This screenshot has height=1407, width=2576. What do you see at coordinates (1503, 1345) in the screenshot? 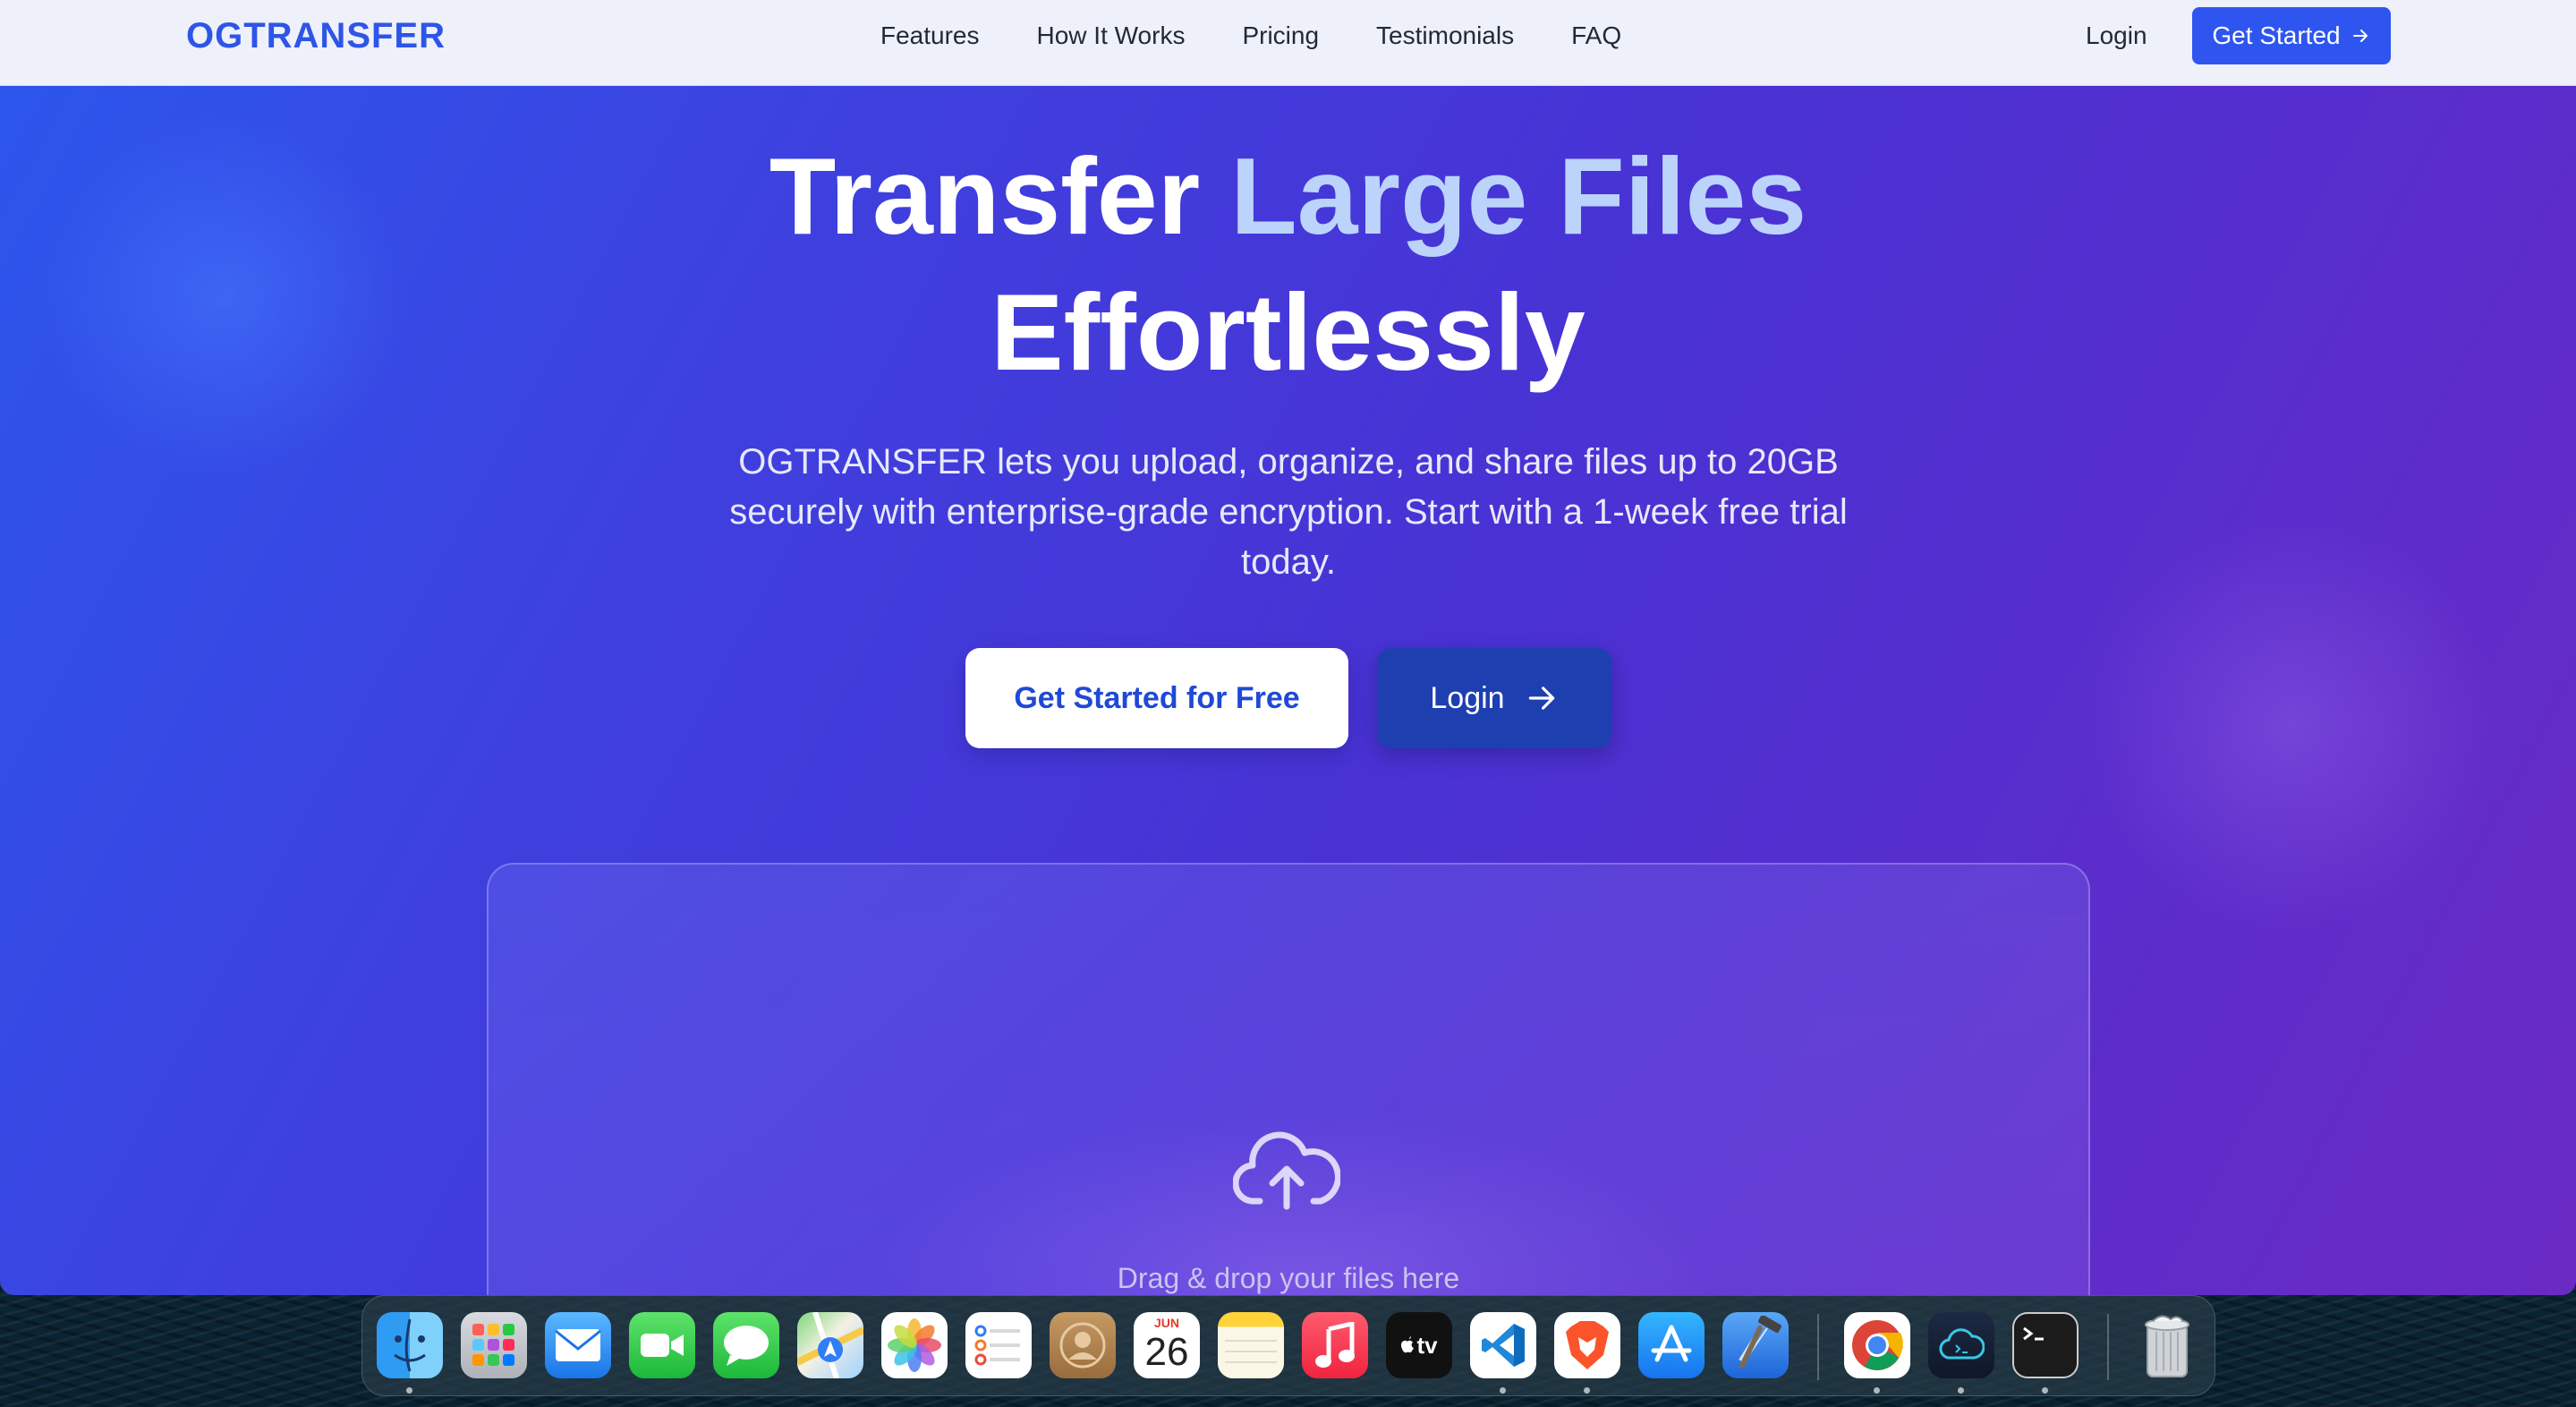
I see `vscode-icon` at bounding box center [1503, 1345].